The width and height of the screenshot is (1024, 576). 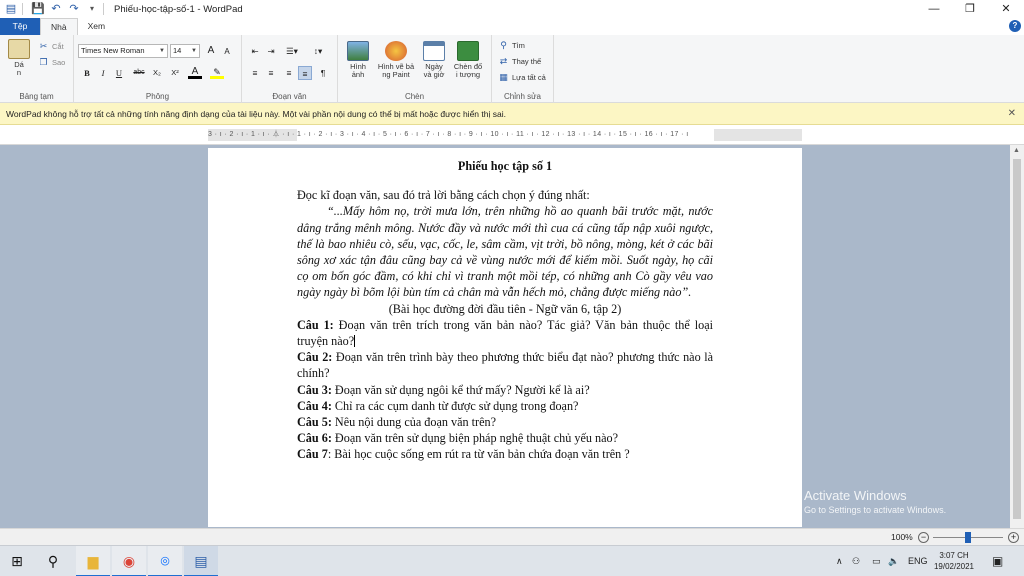 What do you see at coordinates (201, 561) in the screenshot?
I see `wordpad-icon: ▤` at bounding box center [201, 561].